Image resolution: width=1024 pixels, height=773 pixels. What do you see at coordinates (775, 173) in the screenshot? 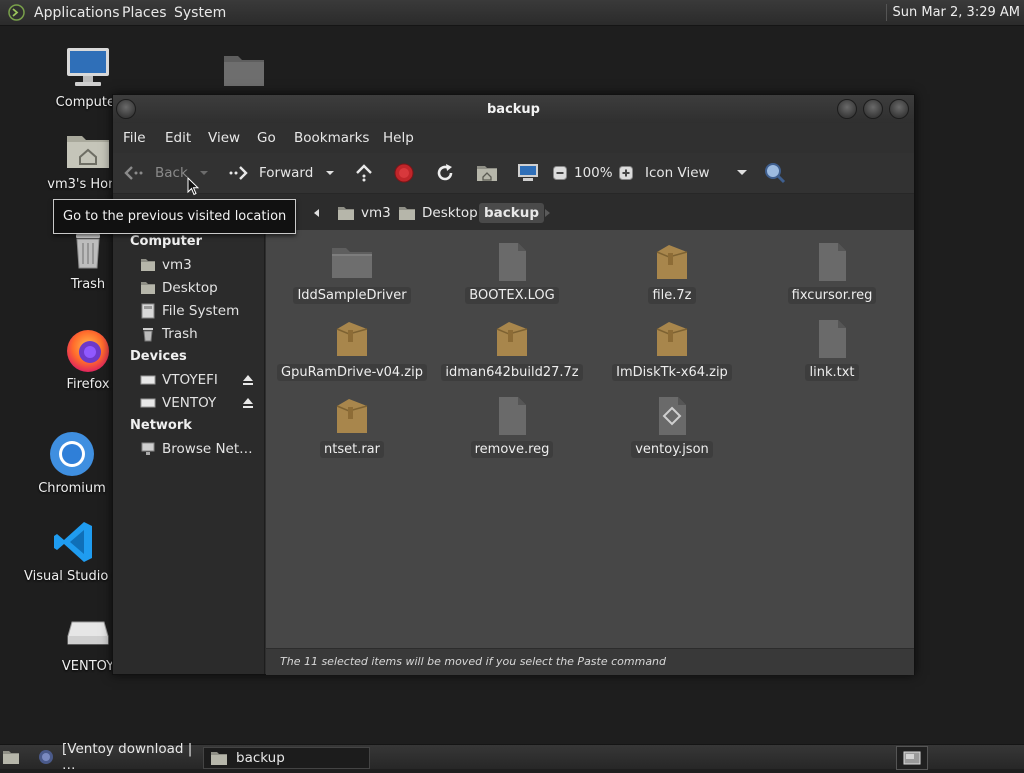
I see `search-button` at bounding box center [775, 173].